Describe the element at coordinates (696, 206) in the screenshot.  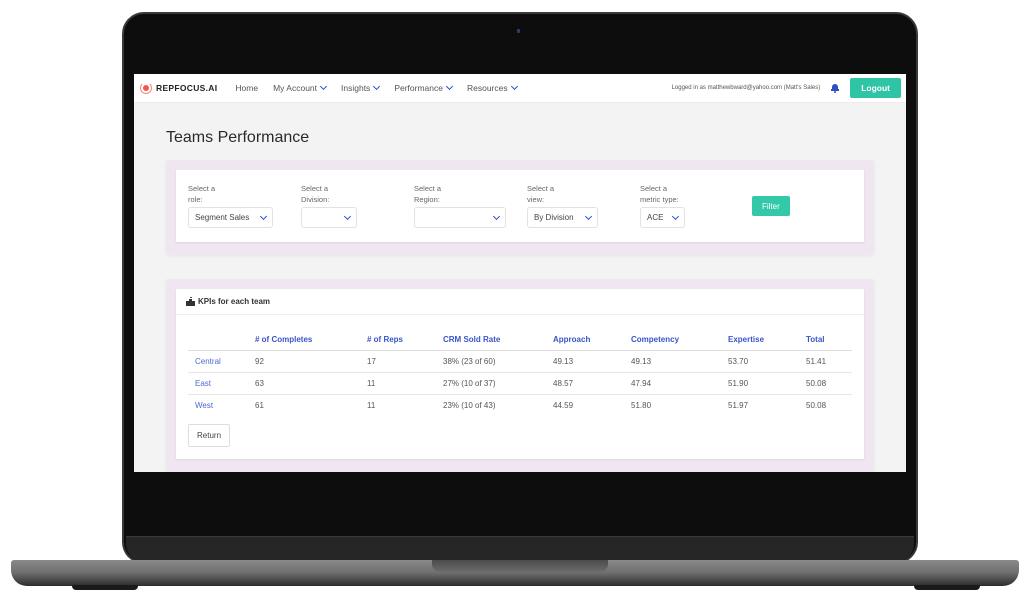
I see `metric-filter: Select a metric type: ACE` at that location.